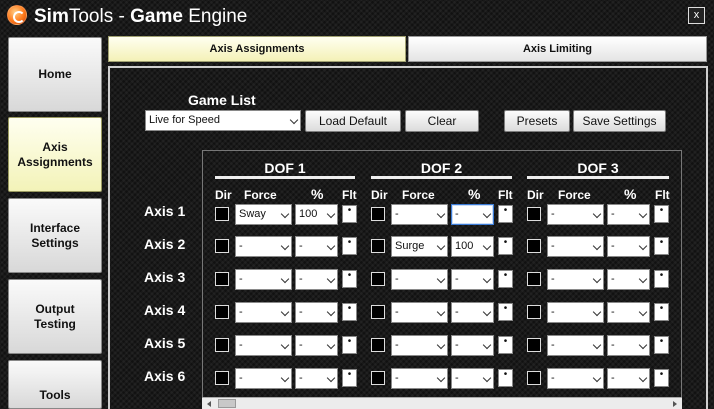  What do you see at coordinates (598, 168) in the screenshot?
I see `dof-3-title: DOF 3` at bounding box center [598, 168].